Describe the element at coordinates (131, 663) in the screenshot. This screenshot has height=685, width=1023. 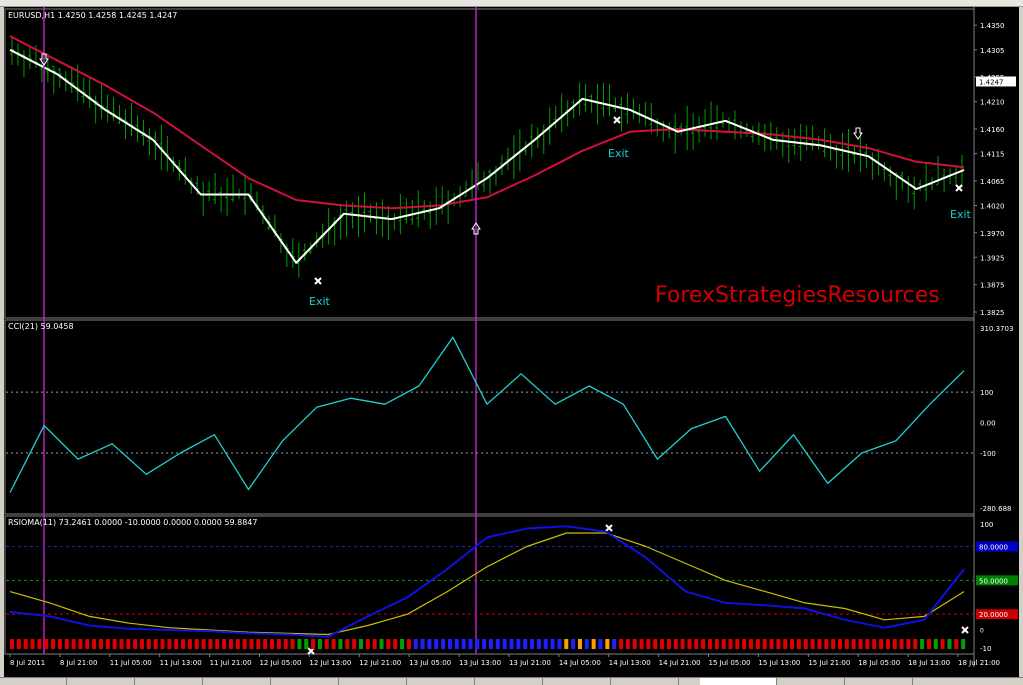
I see `time-tick-label: 11 Jul 05:00` at that location.